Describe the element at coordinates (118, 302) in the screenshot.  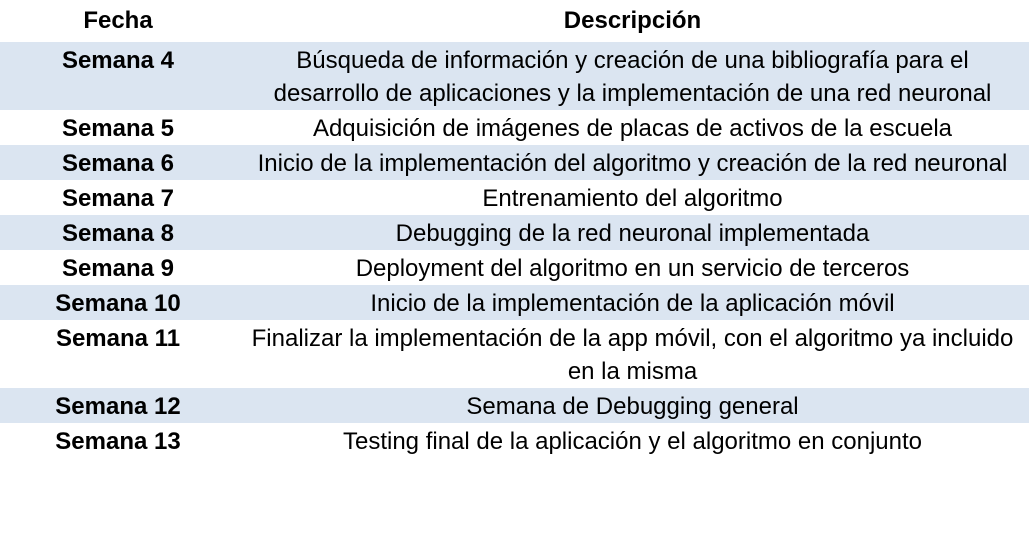
I see `cell-fecha: Semana 10` at that location.